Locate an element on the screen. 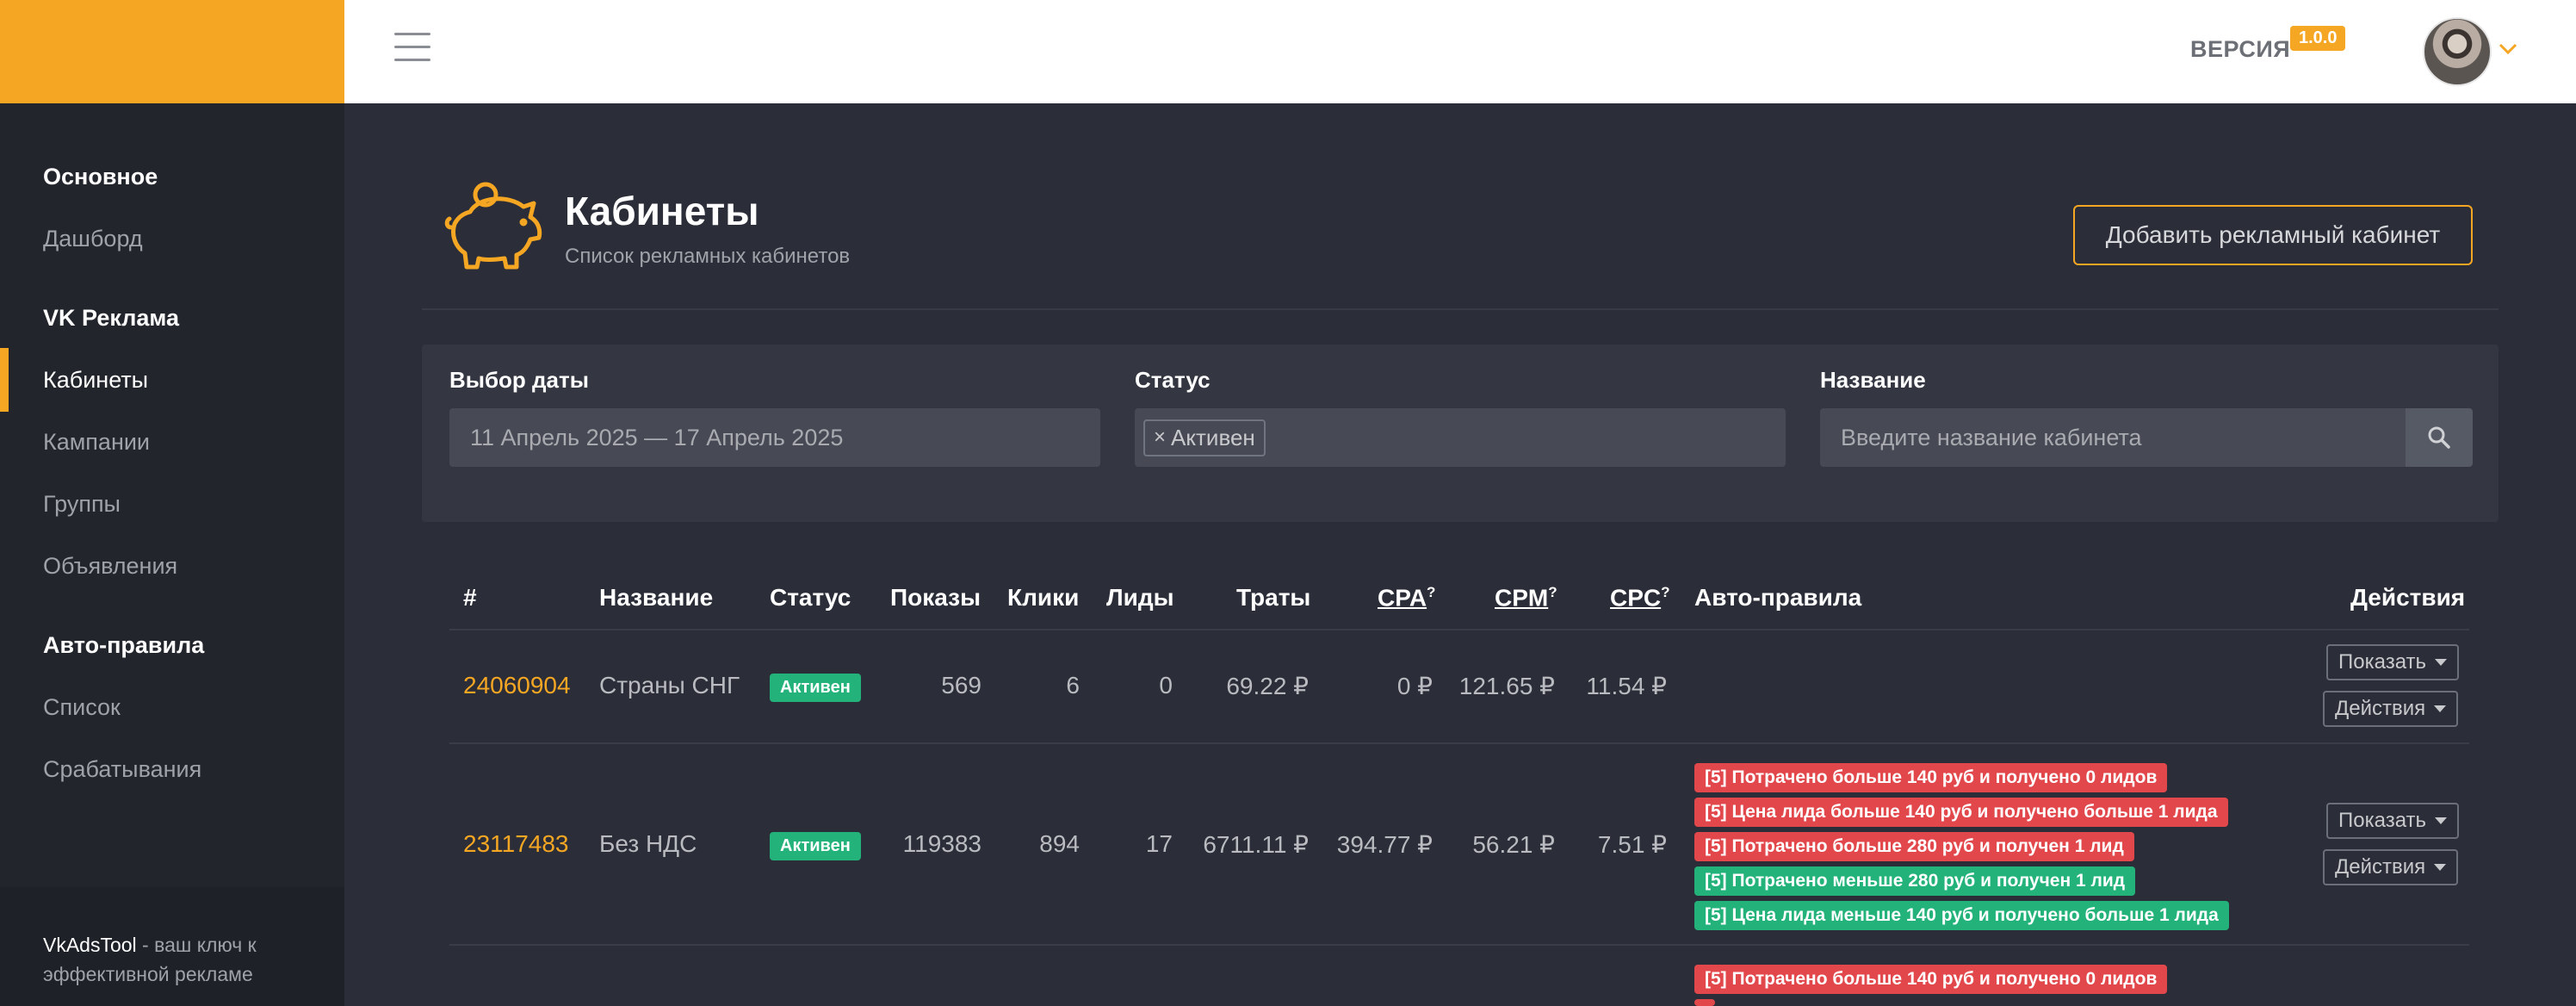  row-2-status-badge: Активен is located at coordinates (816, 846).